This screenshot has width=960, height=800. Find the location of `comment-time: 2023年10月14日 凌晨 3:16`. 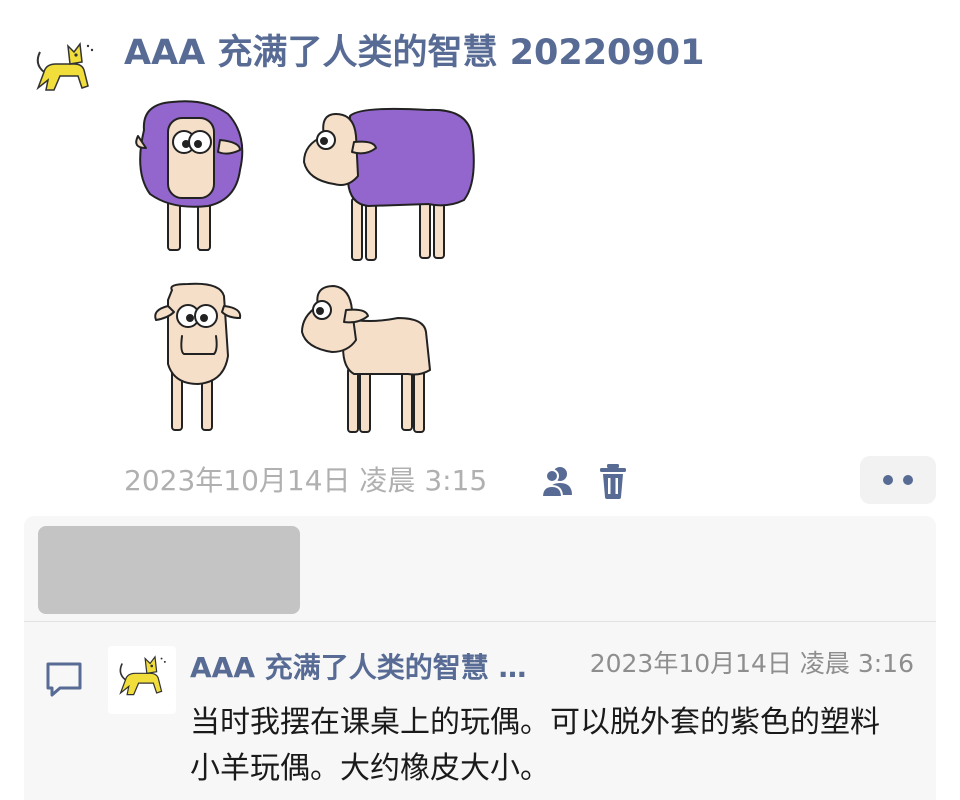

comment-time: 2023年10月14日 凌晨 3:16 is located at coordinates (751, 663).